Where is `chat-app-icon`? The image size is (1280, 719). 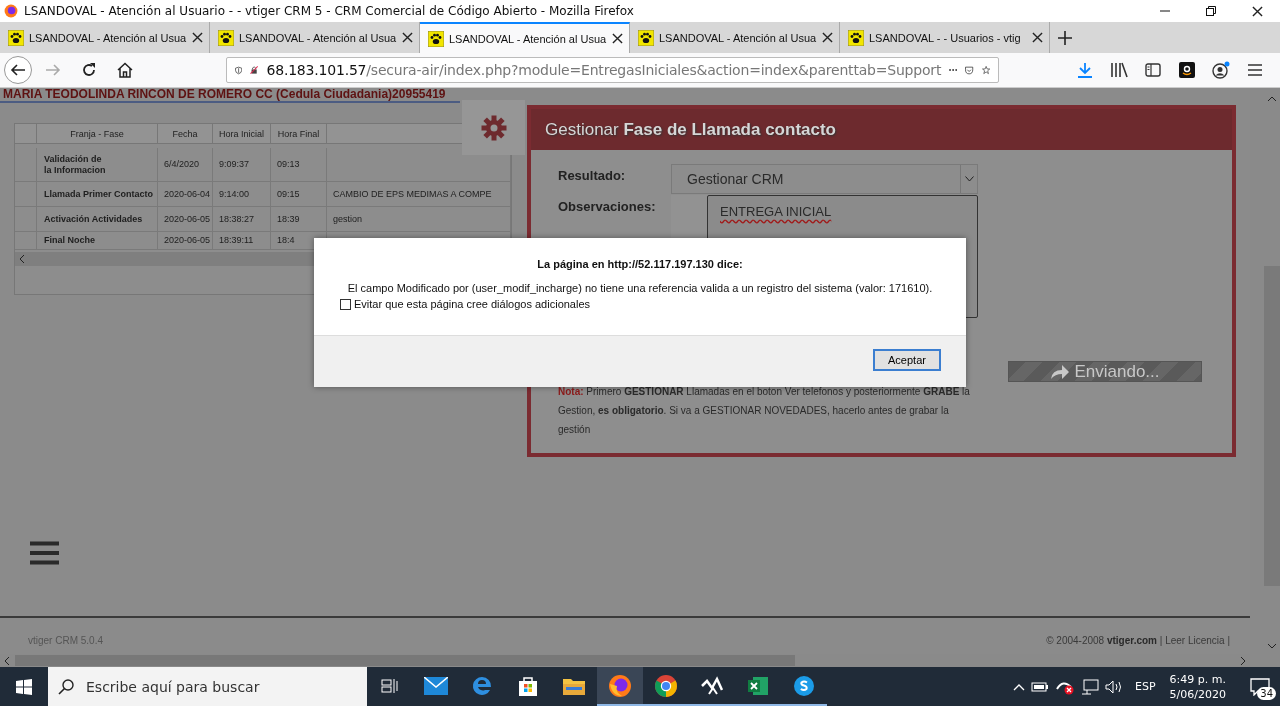 chat-app-icon is located at coordinates (804, 685).